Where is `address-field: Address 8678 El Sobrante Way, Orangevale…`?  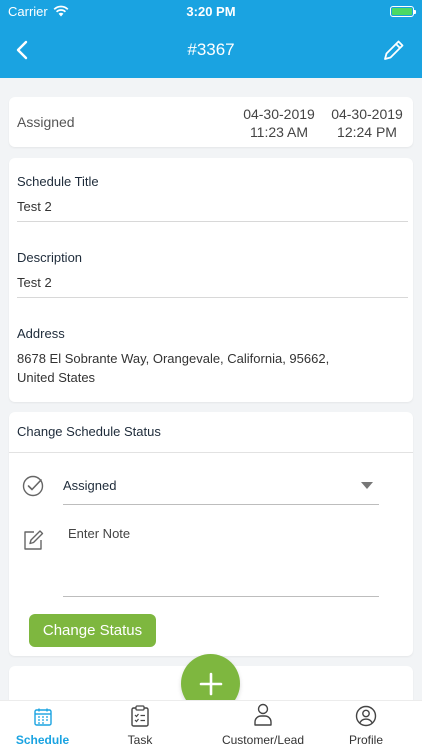
address-field: Address 8678 El Sobrante Way, Orangevale… is located at coordinates (212, 356).